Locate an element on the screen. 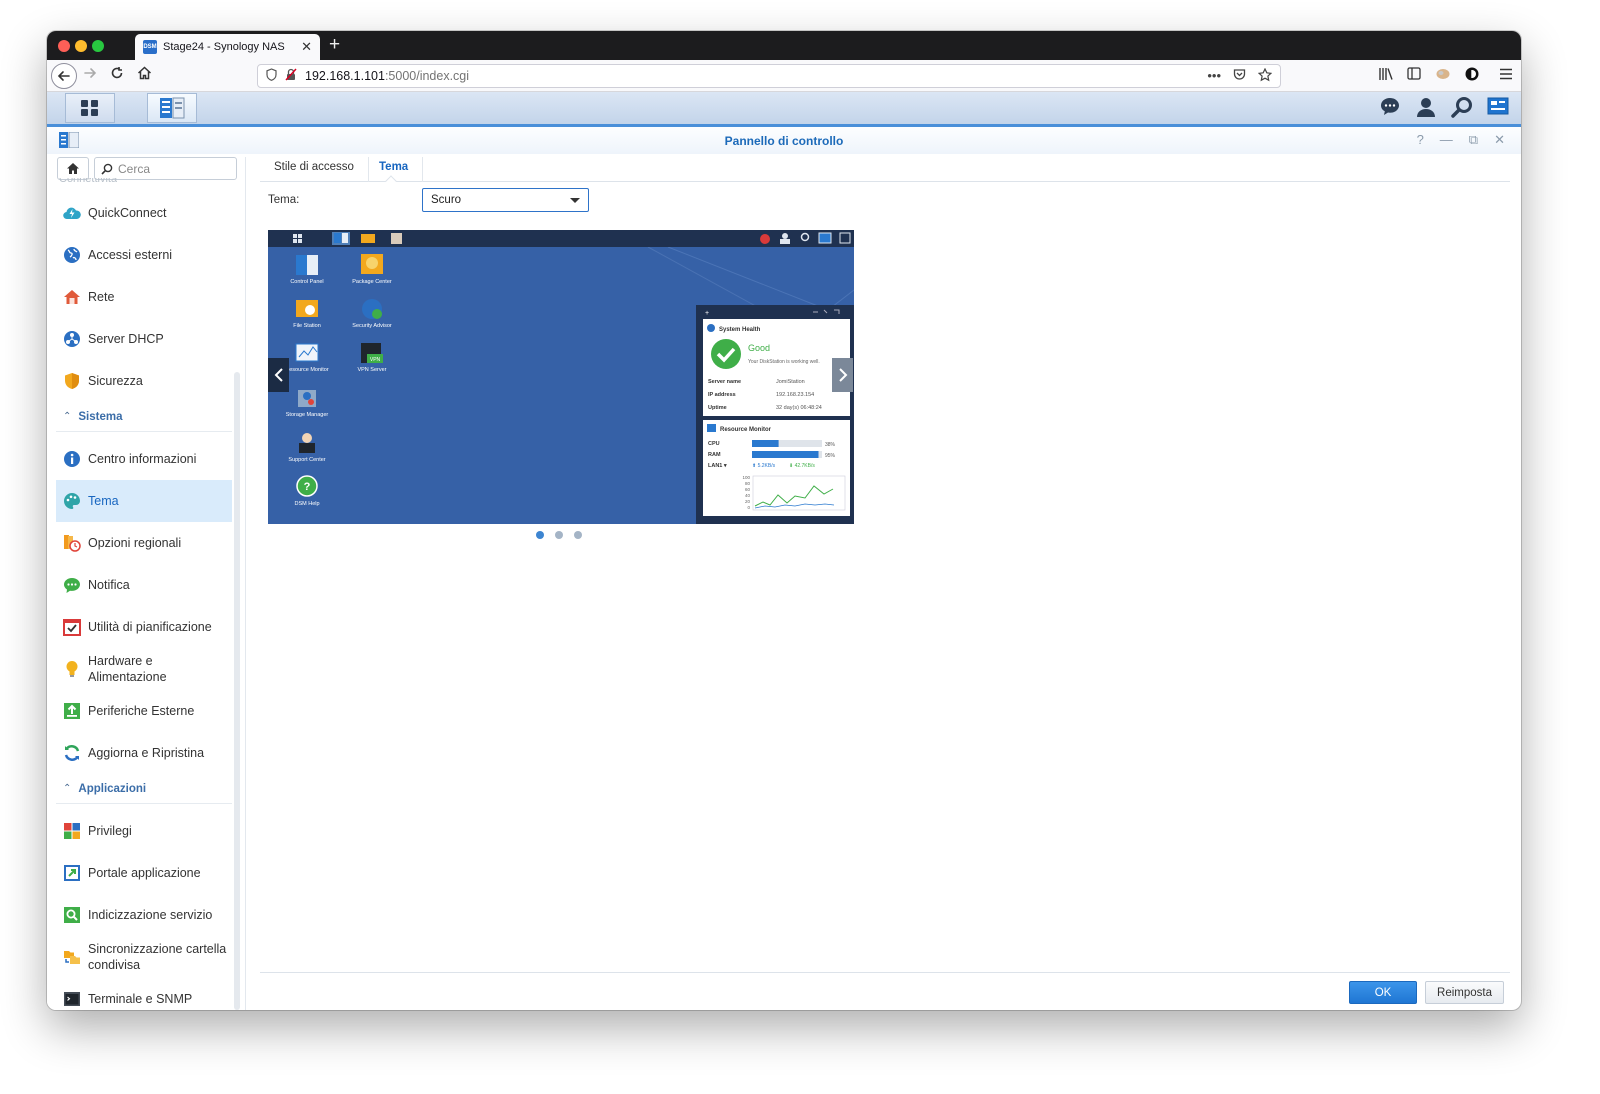 Image resolution: width=1600 pixels, height=1094 pixels. url-bar: 192.168.1.101:5000/index.cgi ••• is located at coordinates (769, 76).